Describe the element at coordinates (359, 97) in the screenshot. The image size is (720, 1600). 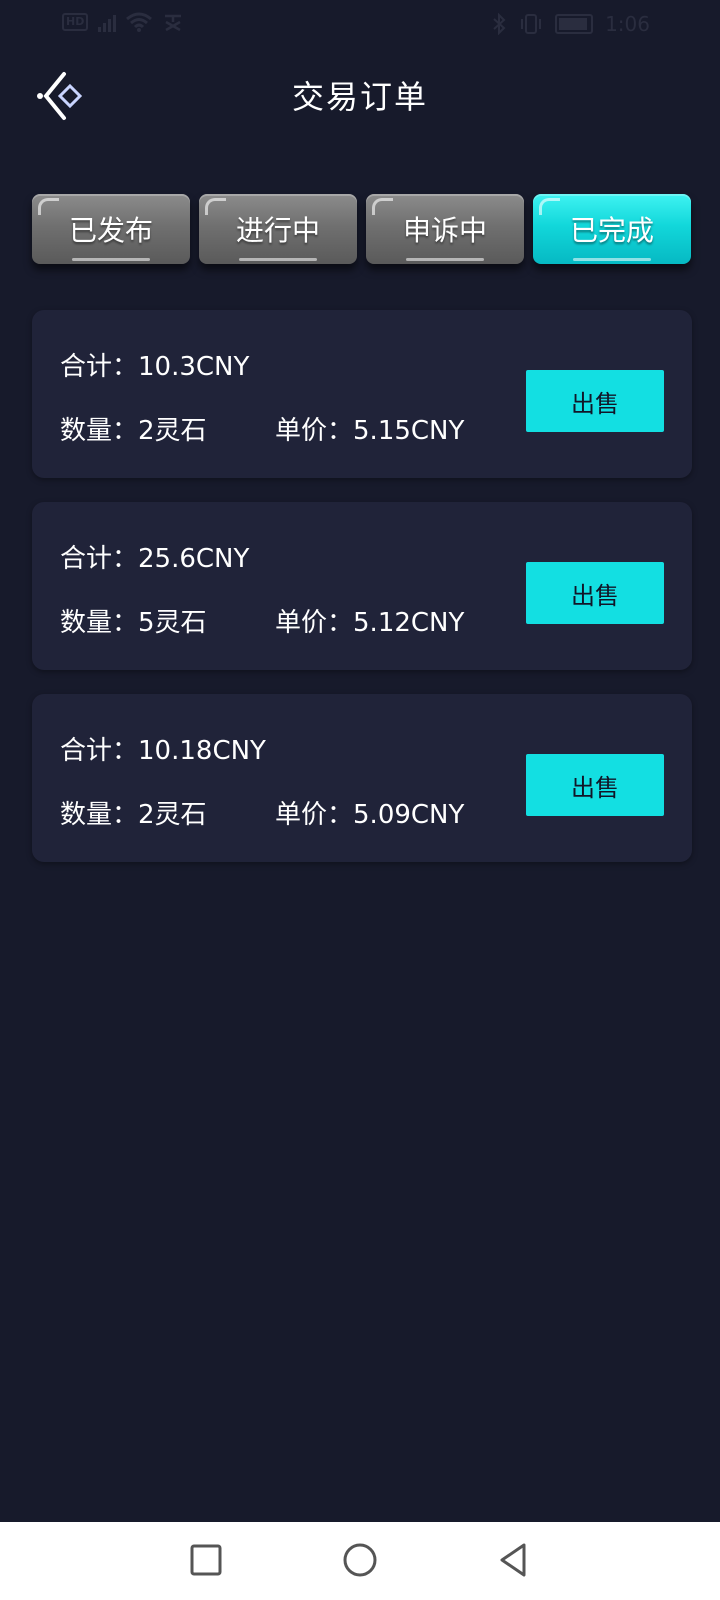
I see `page-title: 交易订单` at that location.